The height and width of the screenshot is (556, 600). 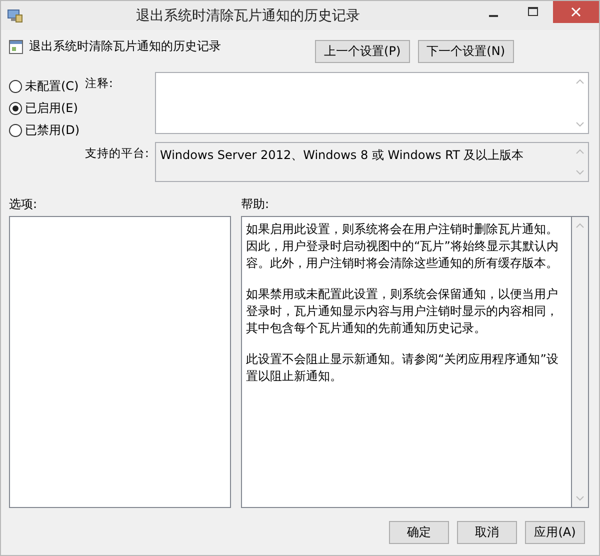 I want to click on app-icon, so click(x=15, y=15).